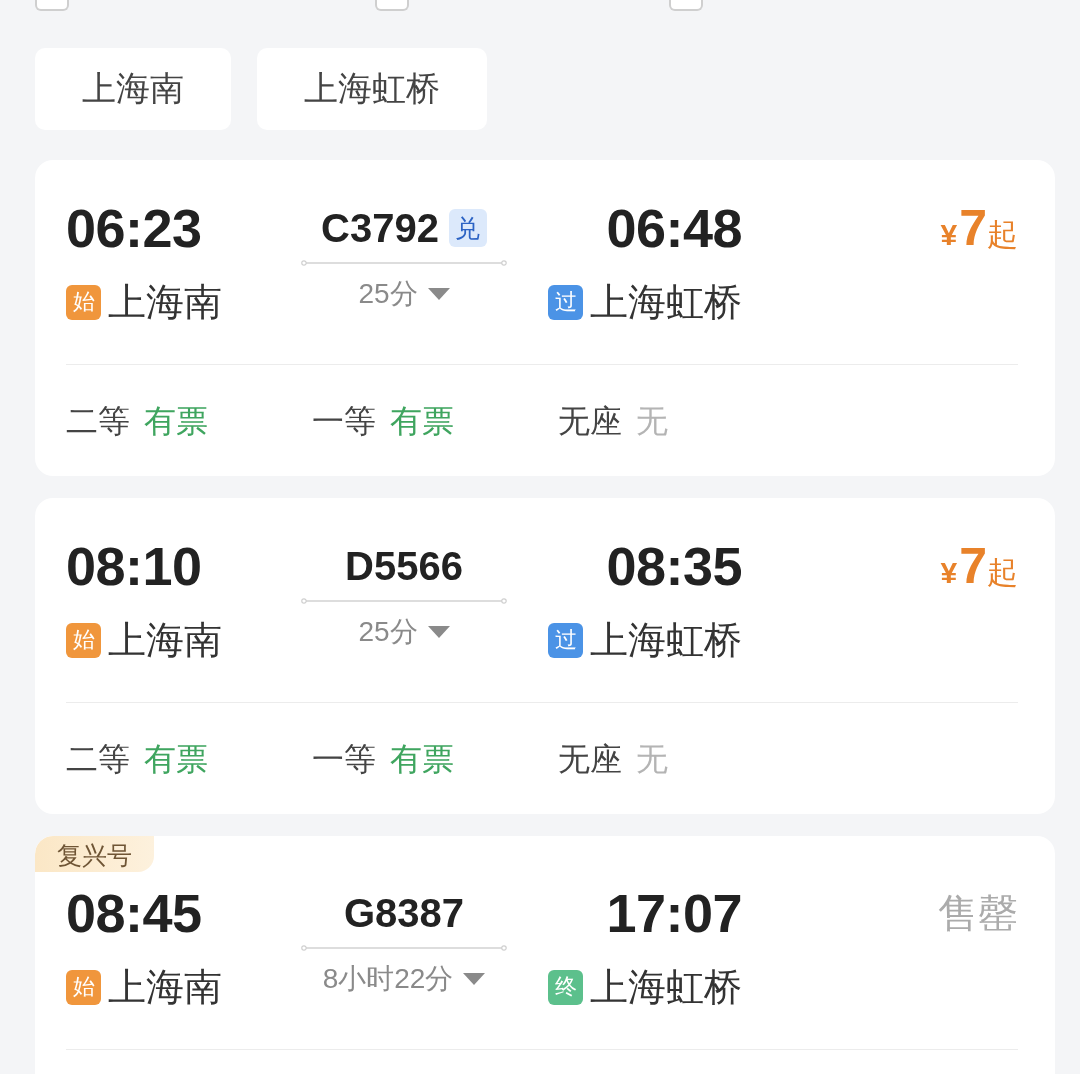 This screenshot has width=1080, height=1074. I want to click on train-number: G8387, so click(404, 913).